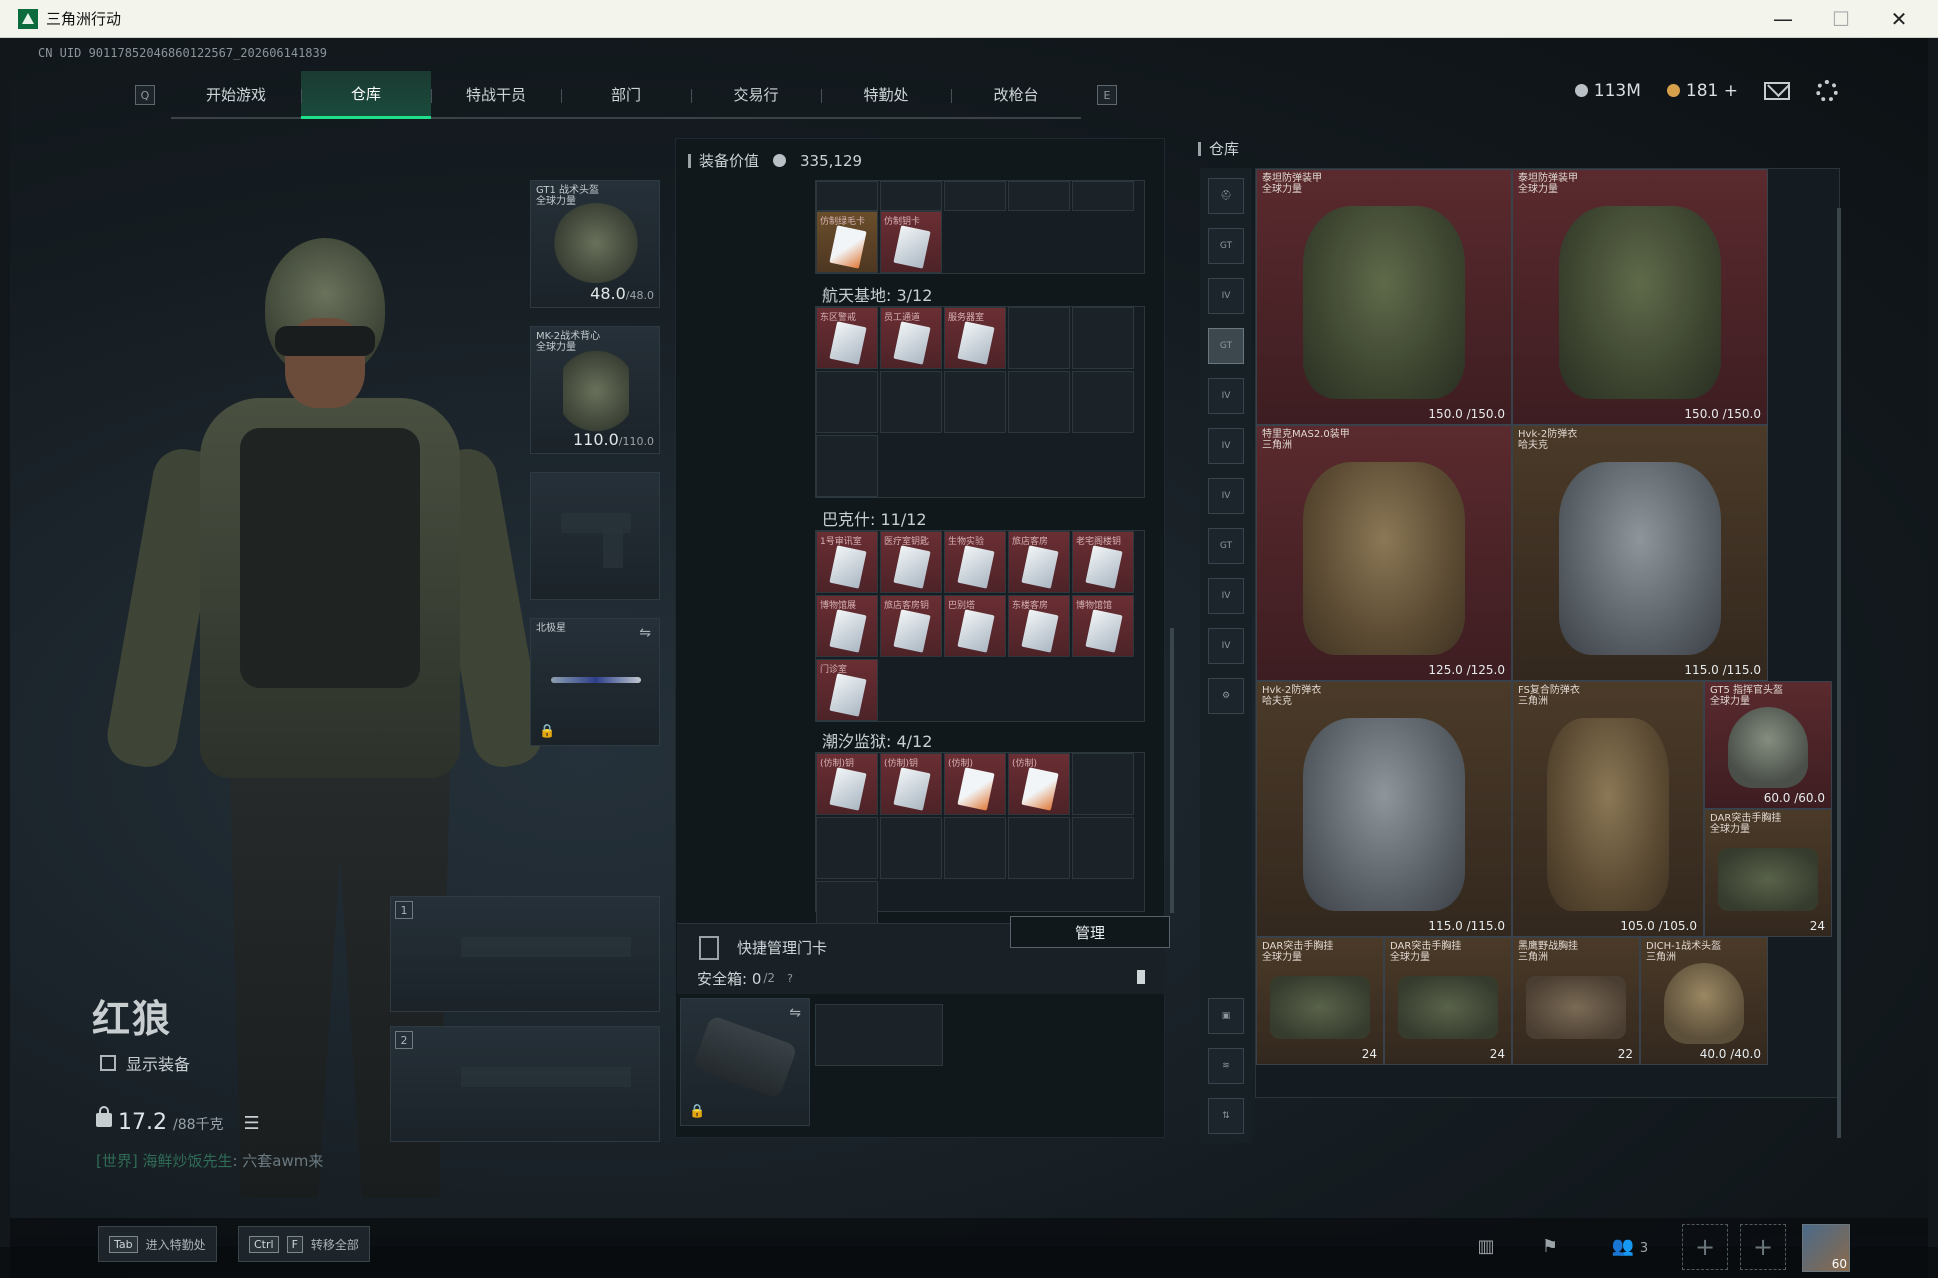  I want to click on tab-operators: 特战干员, so click(496, 95).